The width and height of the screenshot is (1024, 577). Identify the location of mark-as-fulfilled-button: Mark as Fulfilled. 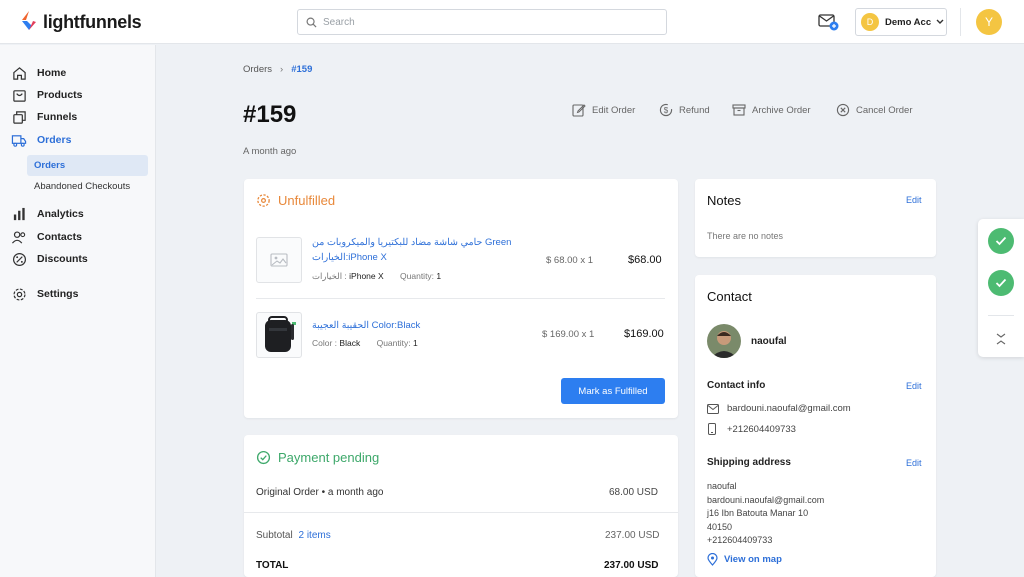
(613, 391).